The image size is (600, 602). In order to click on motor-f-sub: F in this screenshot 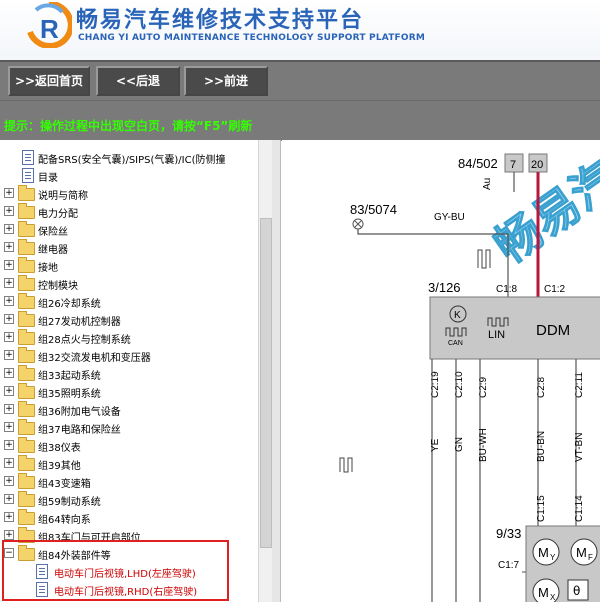, I will do `click(590, 557)`.